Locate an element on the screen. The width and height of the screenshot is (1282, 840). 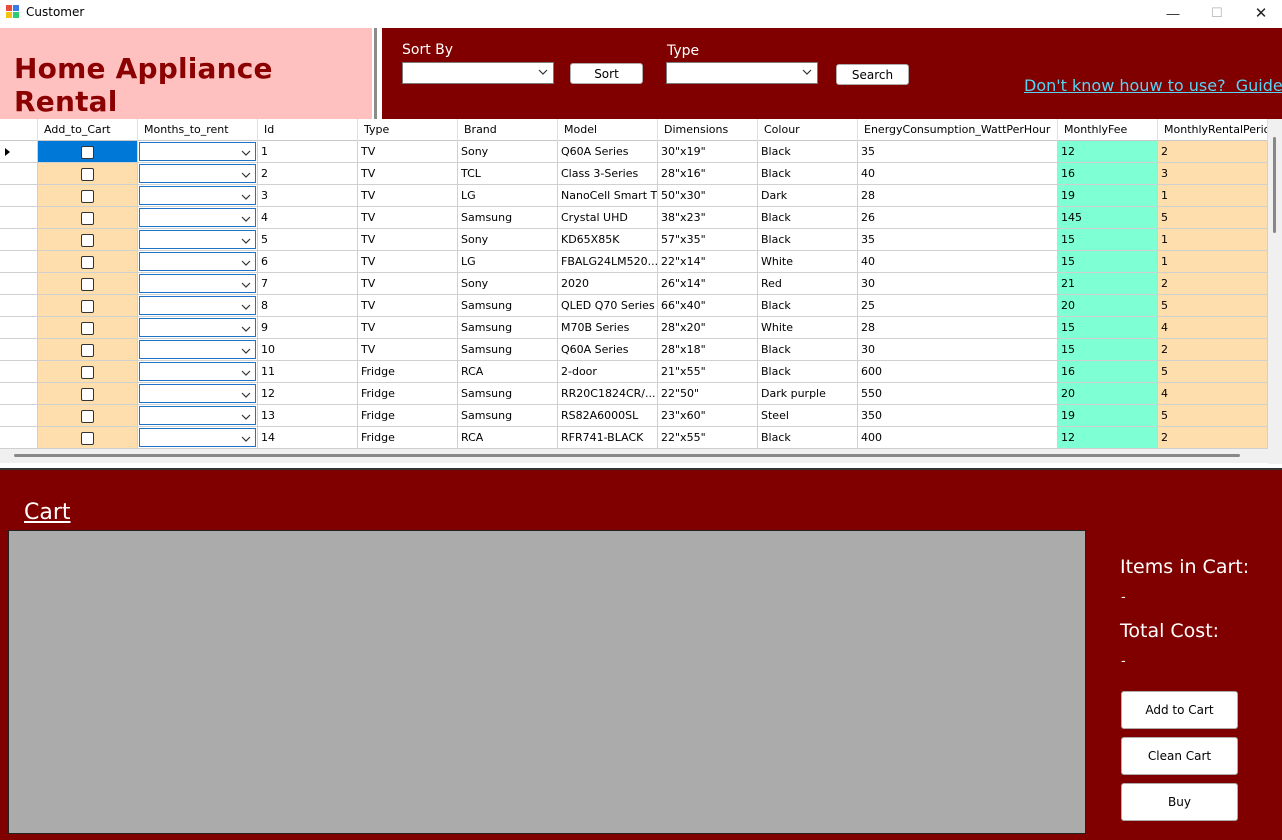
sort-button: Sort is located at coordinates (606, 73).